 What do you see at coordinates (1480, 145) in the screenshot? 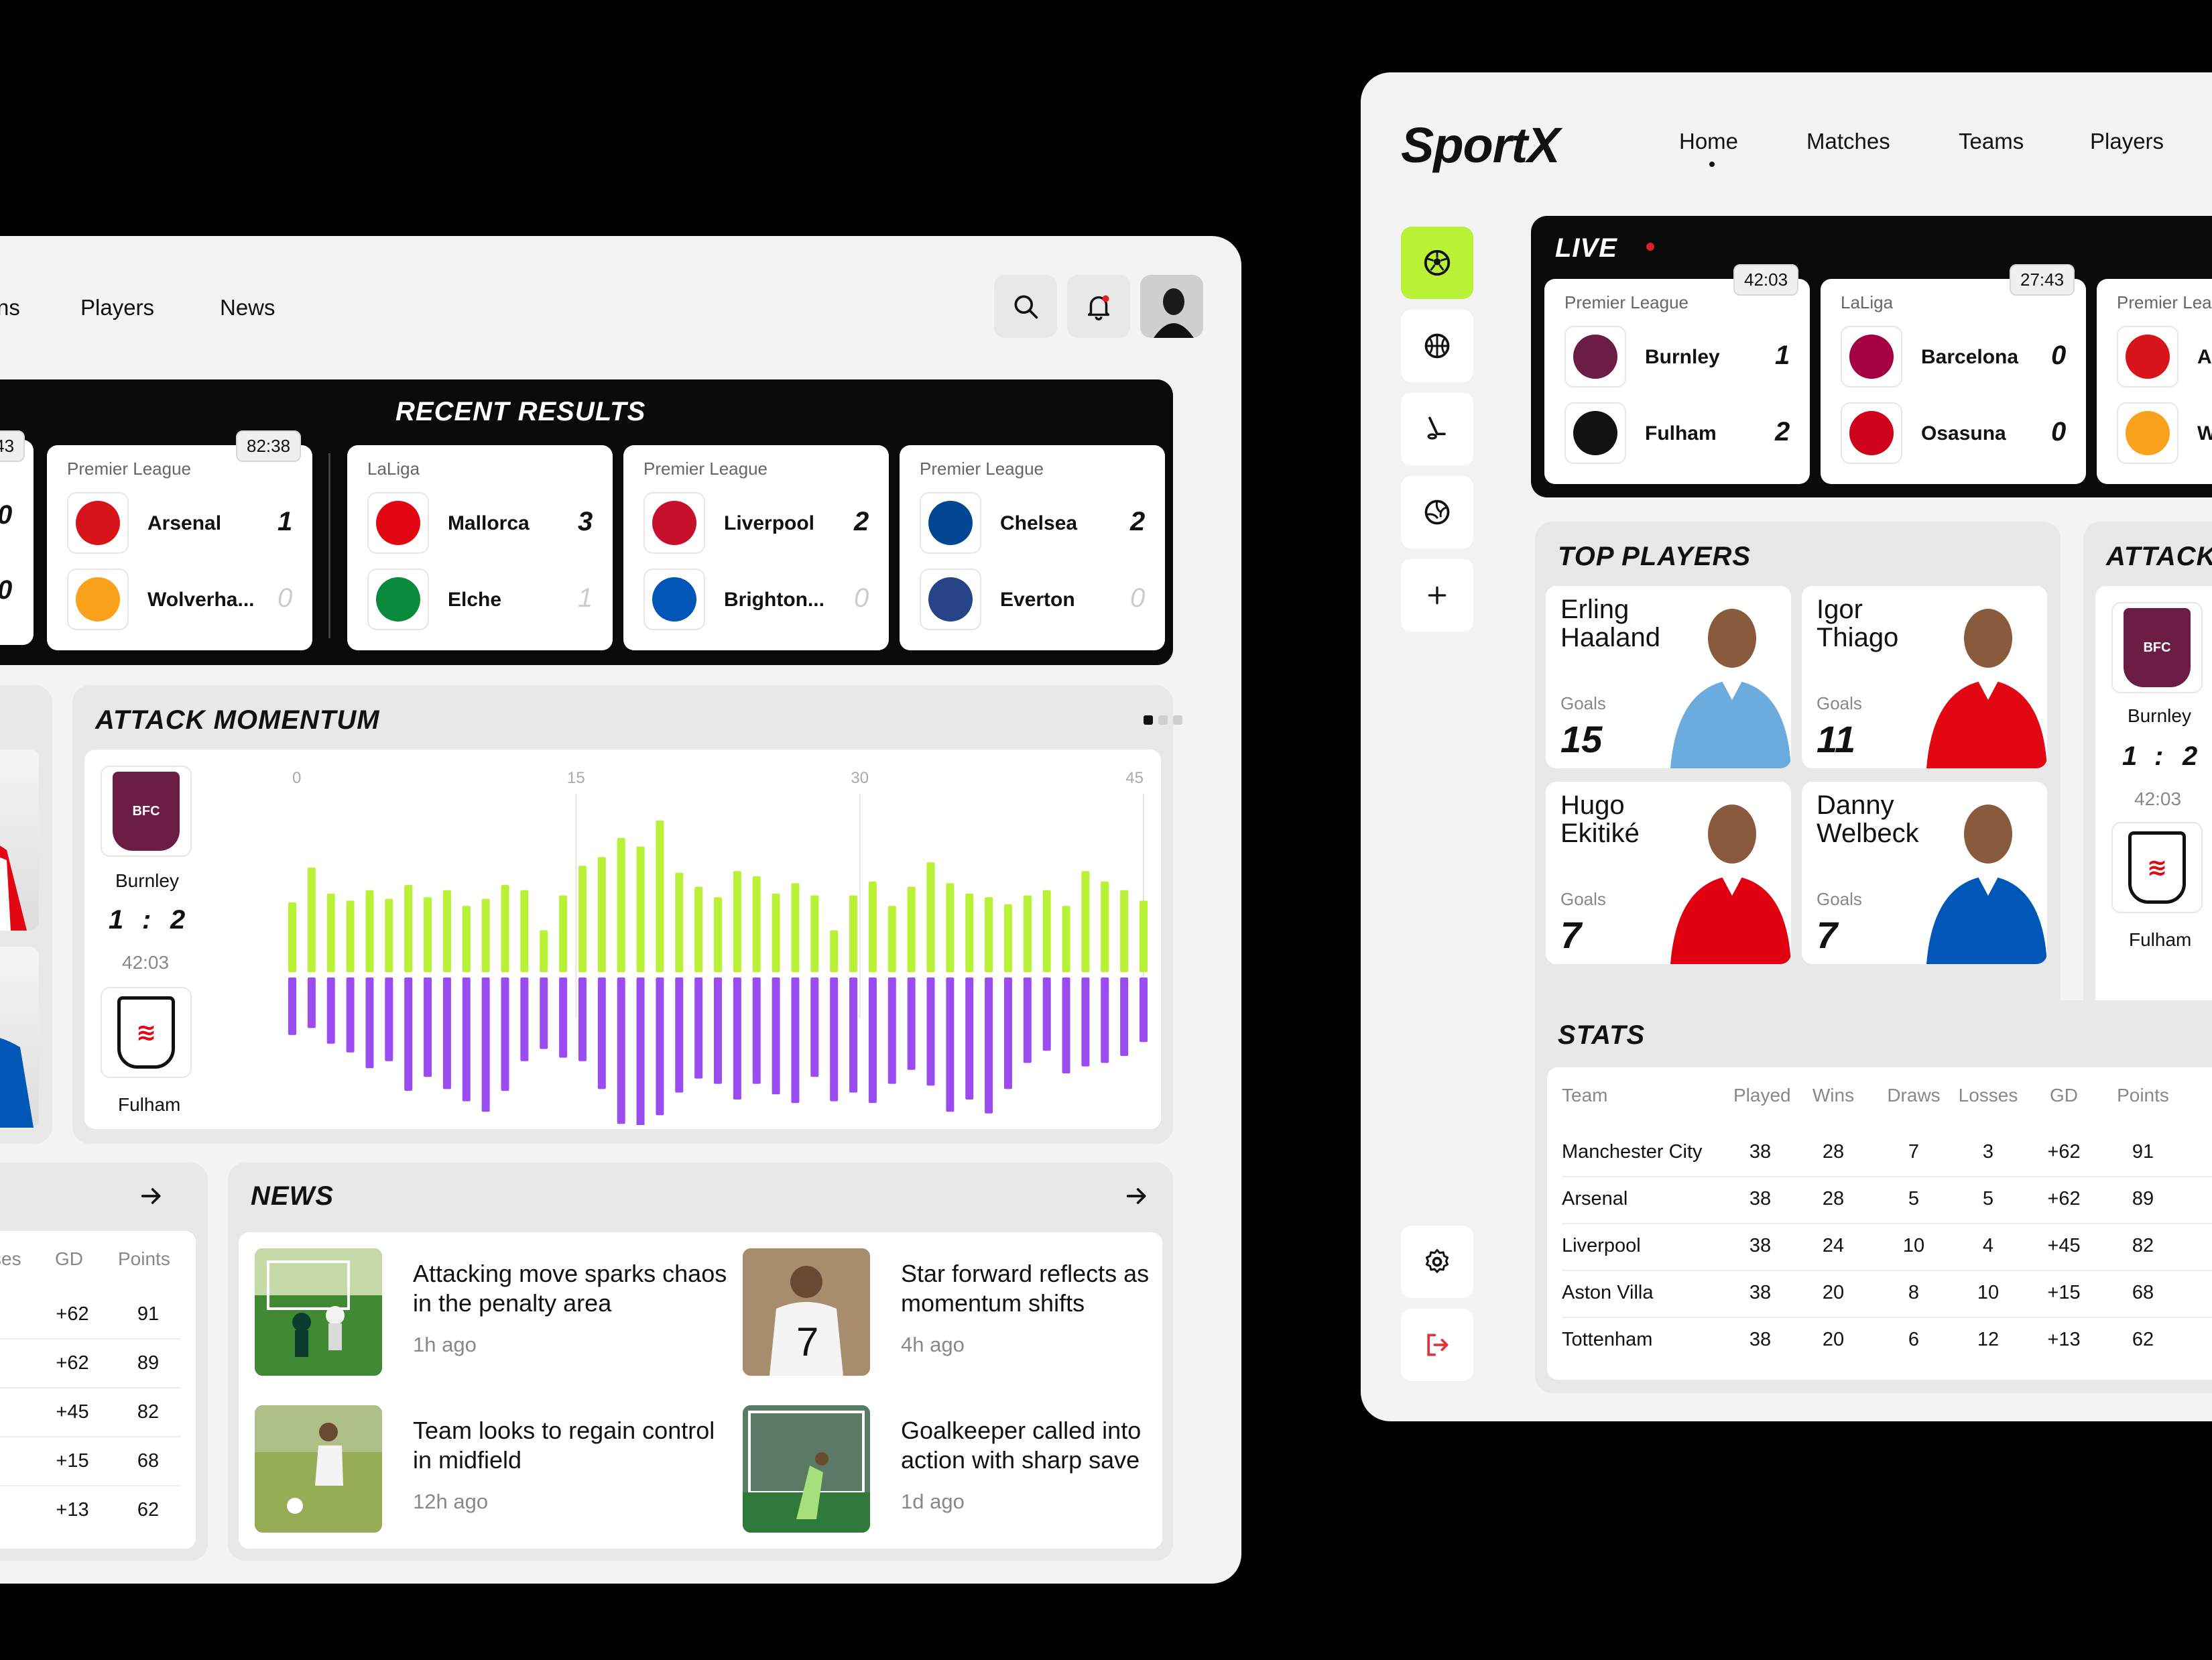
I see `app-logo: SportX` at bounding box center [1480, 145].